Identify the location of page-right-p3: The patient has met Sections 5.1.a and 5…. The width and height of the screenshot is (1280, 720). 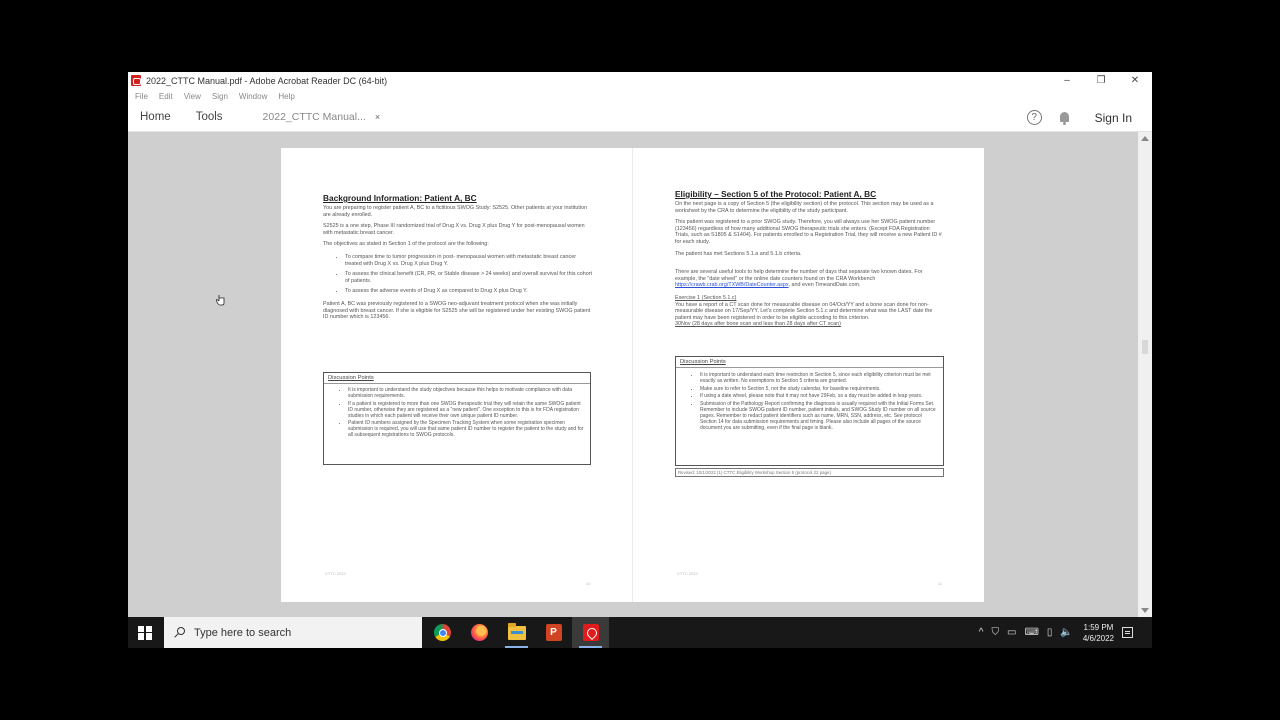
(738, 253).